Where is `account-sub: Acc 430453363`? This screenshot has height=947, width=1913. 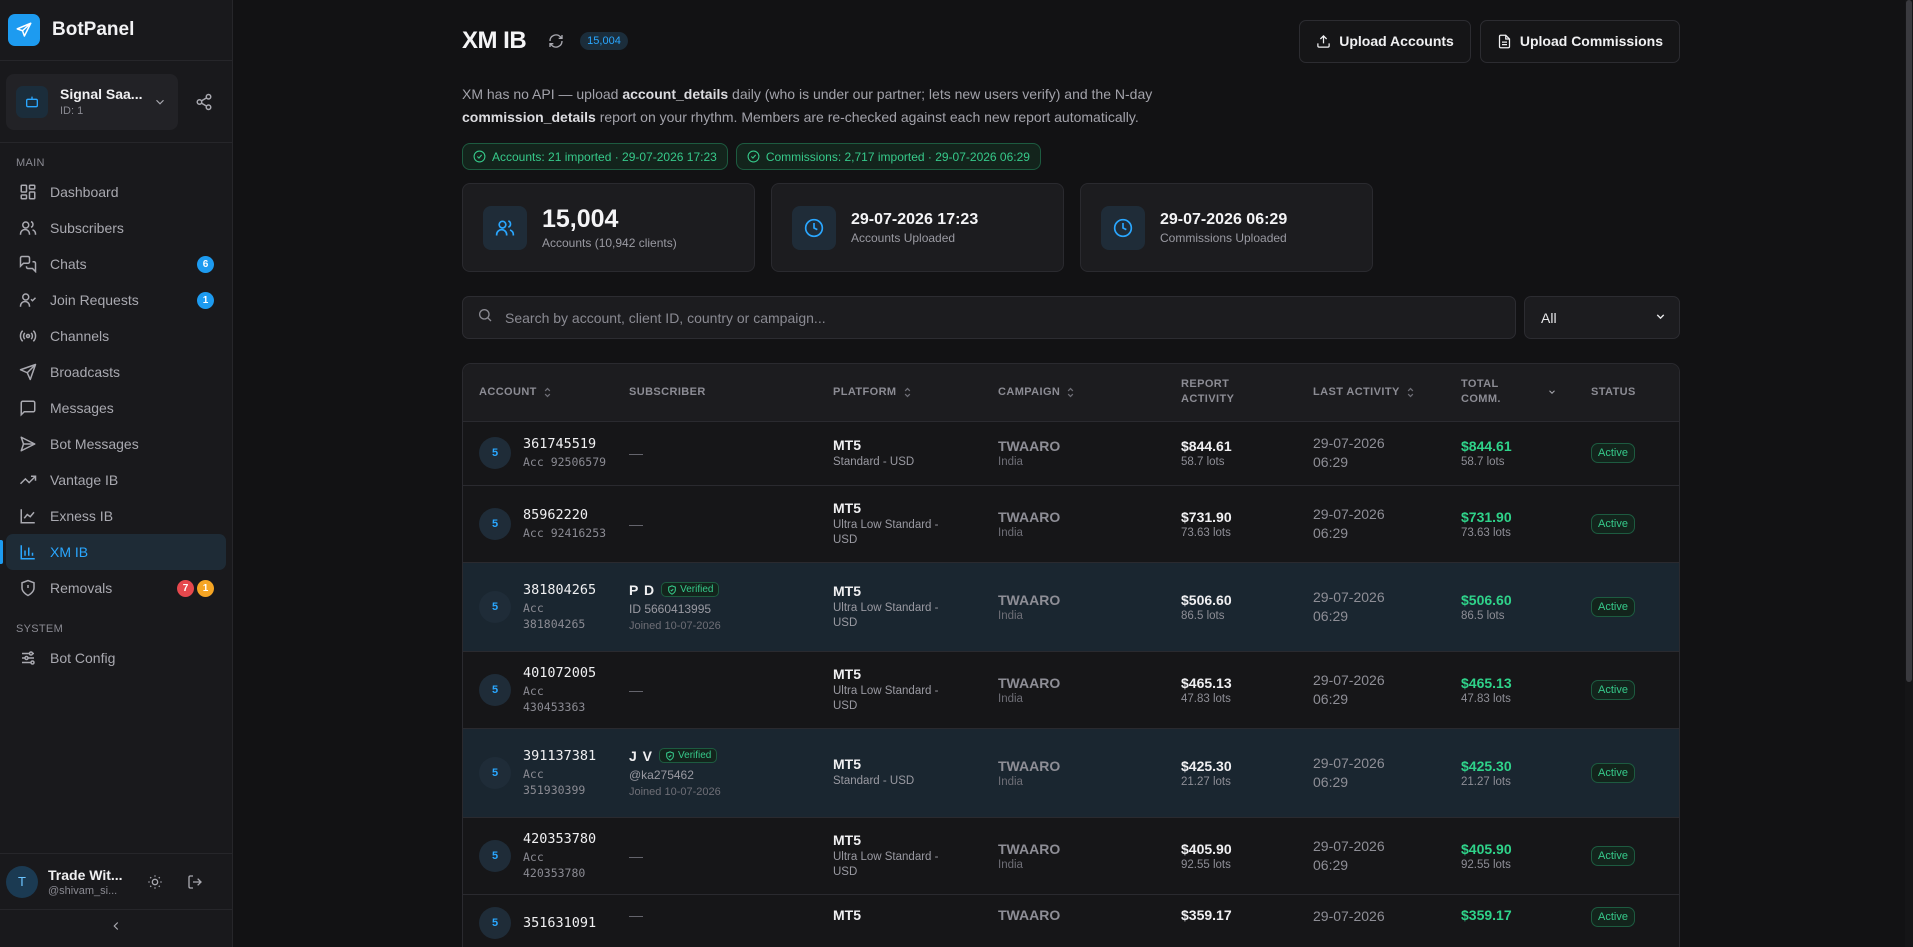
account-sub: Acc 430453363 is located at coordinates (554, 698).